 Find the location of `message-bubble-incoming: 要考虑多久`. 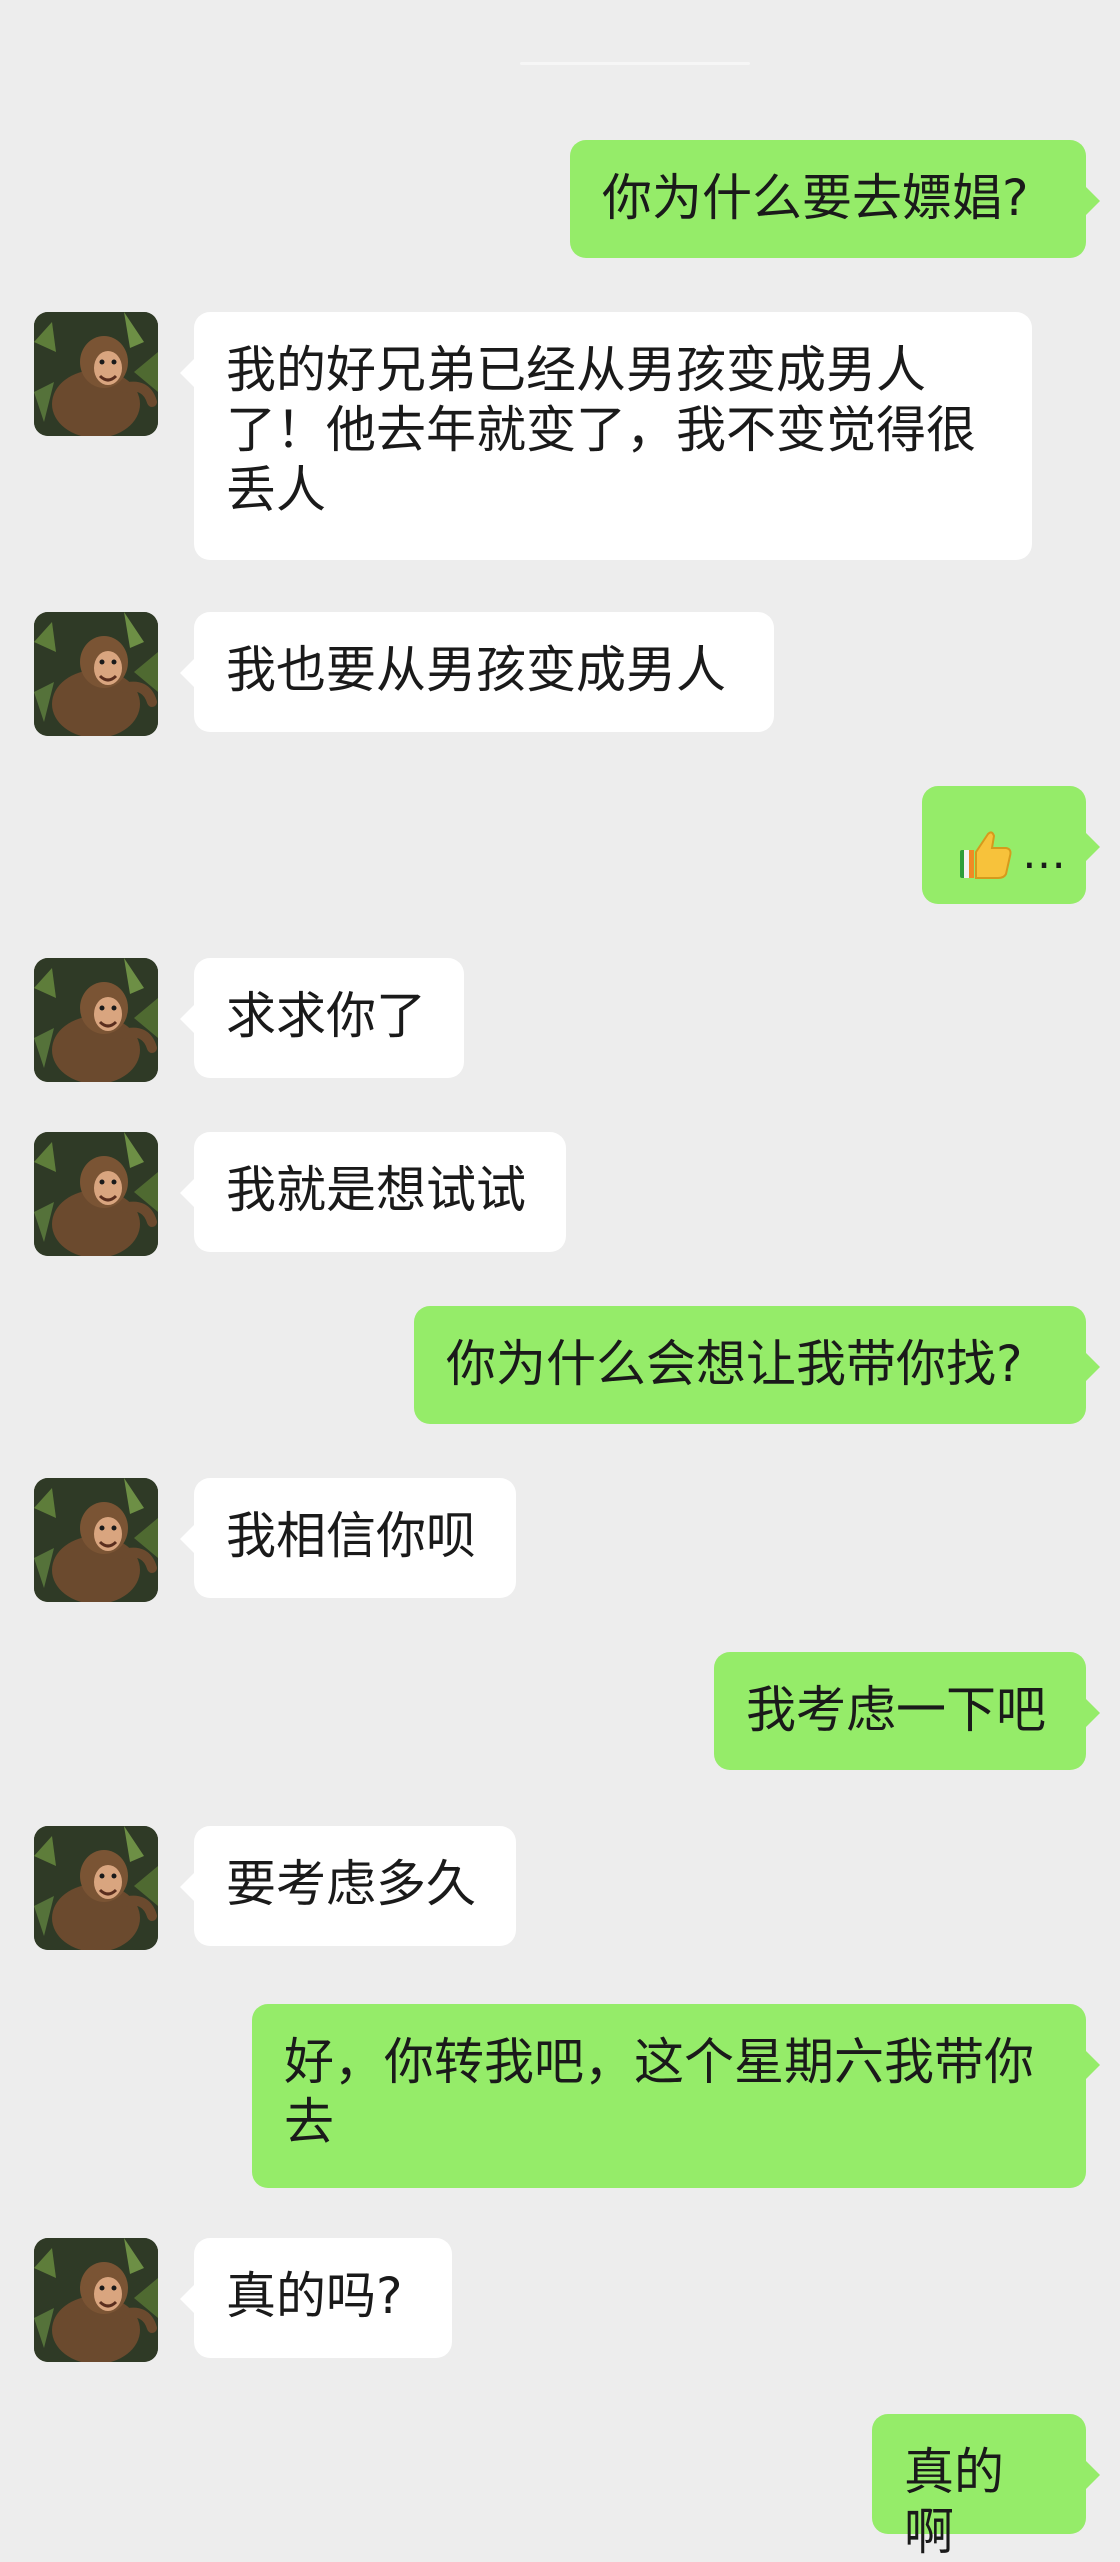

message-bubble-incoming: 要考虑多久 is located at coordinates (348, 1886).